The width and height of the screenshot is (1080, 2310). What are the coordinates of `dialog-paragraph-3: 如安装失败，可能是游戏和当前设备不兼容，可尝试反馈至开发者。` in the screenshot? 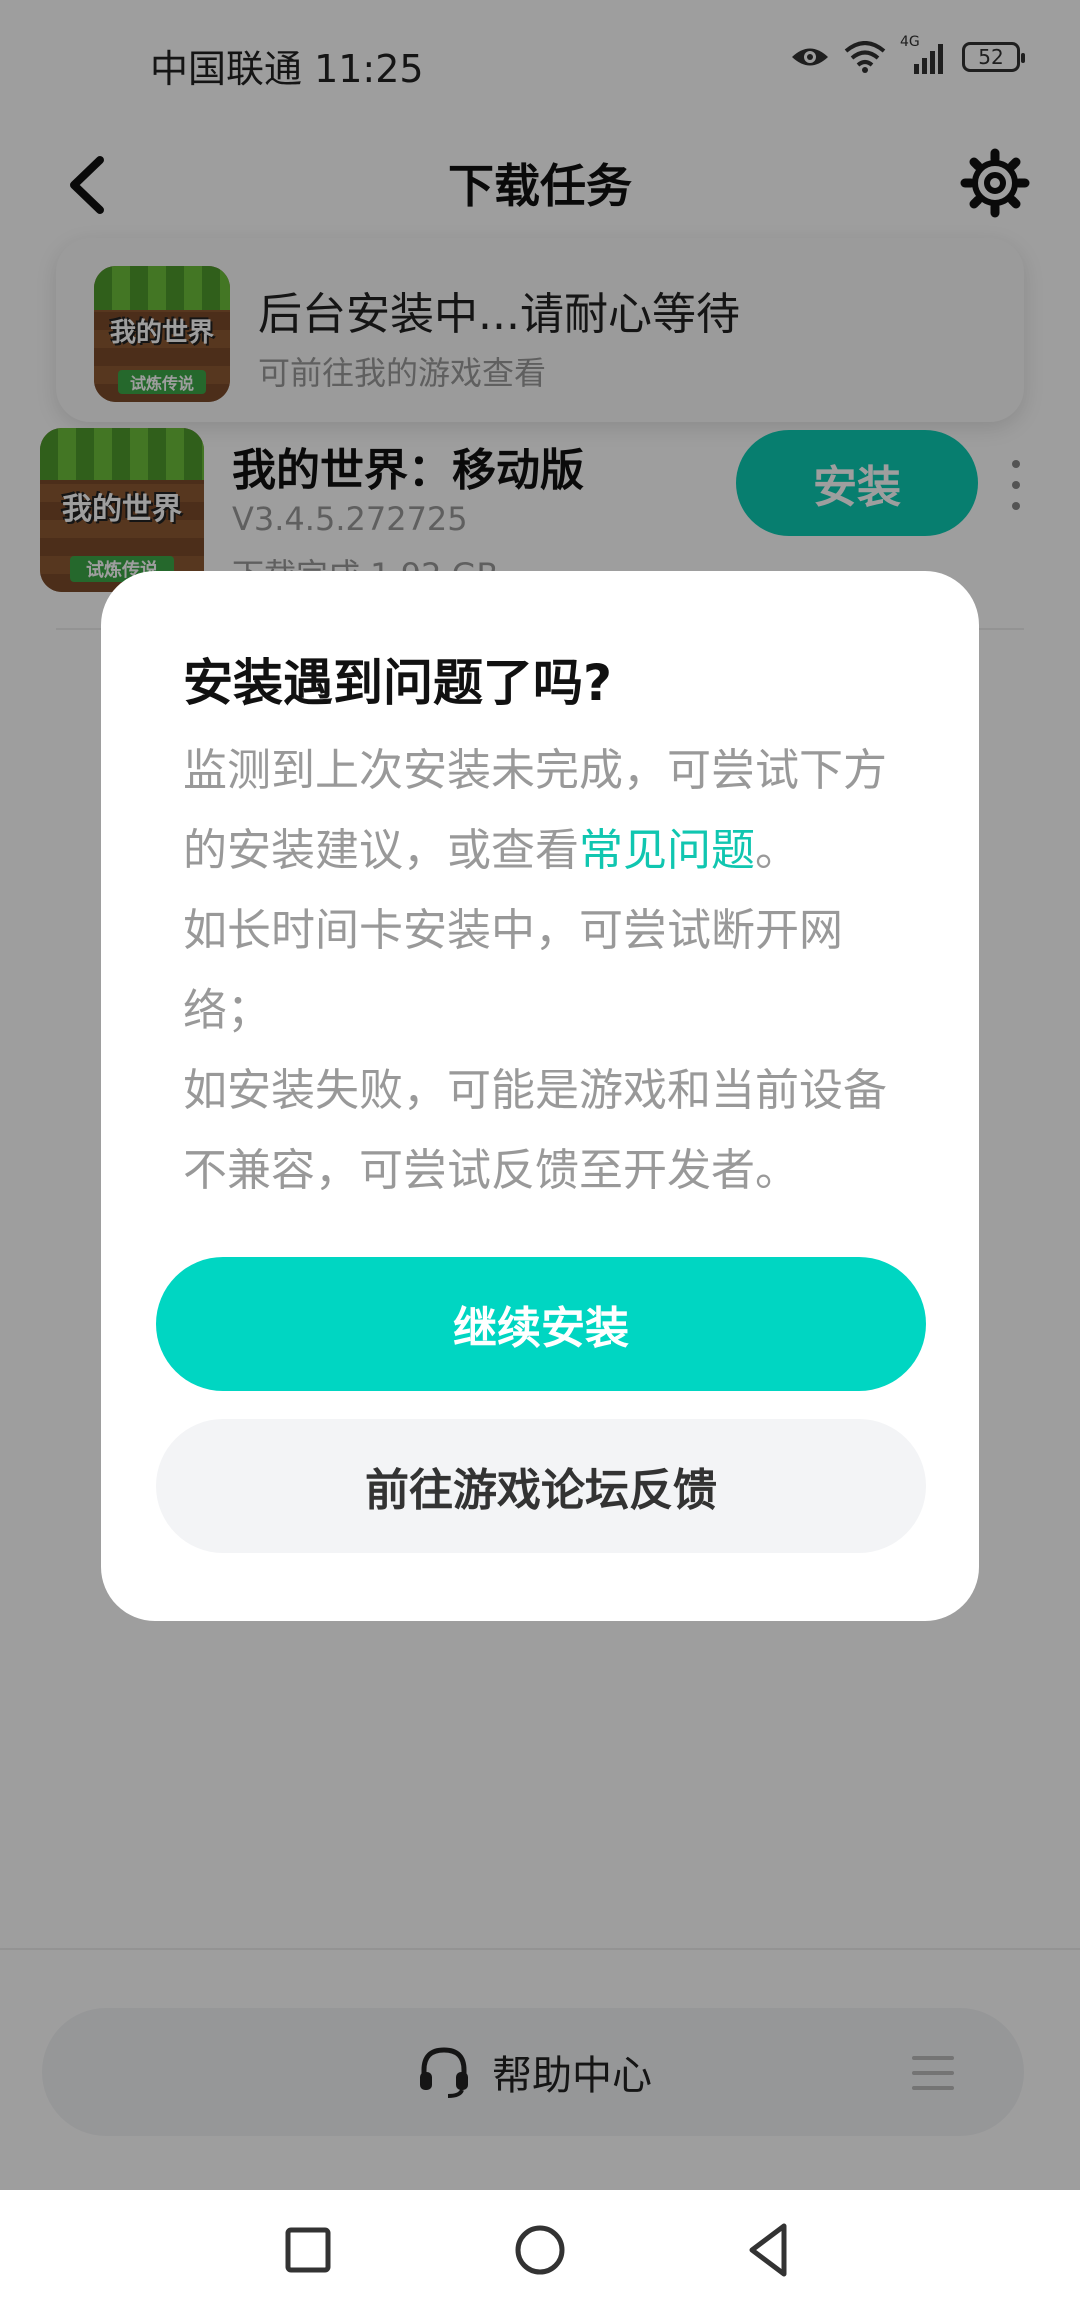 It's located at (535, 1130).